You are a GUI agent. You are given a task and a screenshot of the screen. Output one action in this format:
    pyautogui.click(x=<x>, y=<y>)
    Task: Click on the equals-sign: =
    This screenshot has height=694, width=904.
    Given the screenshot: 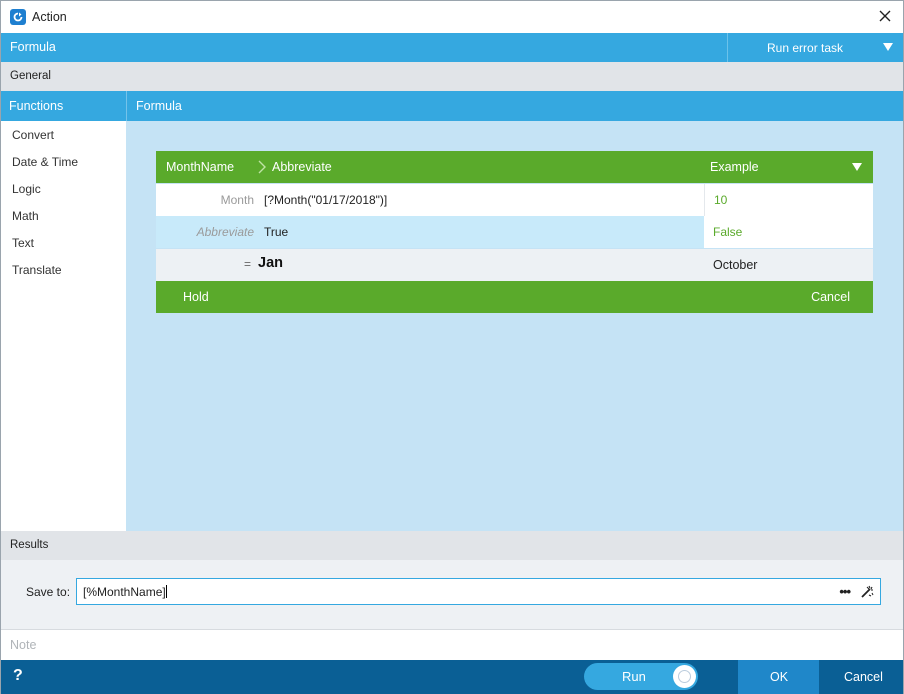 What is the action you would take?
    pyautogui.click(x=248, y=264)
    